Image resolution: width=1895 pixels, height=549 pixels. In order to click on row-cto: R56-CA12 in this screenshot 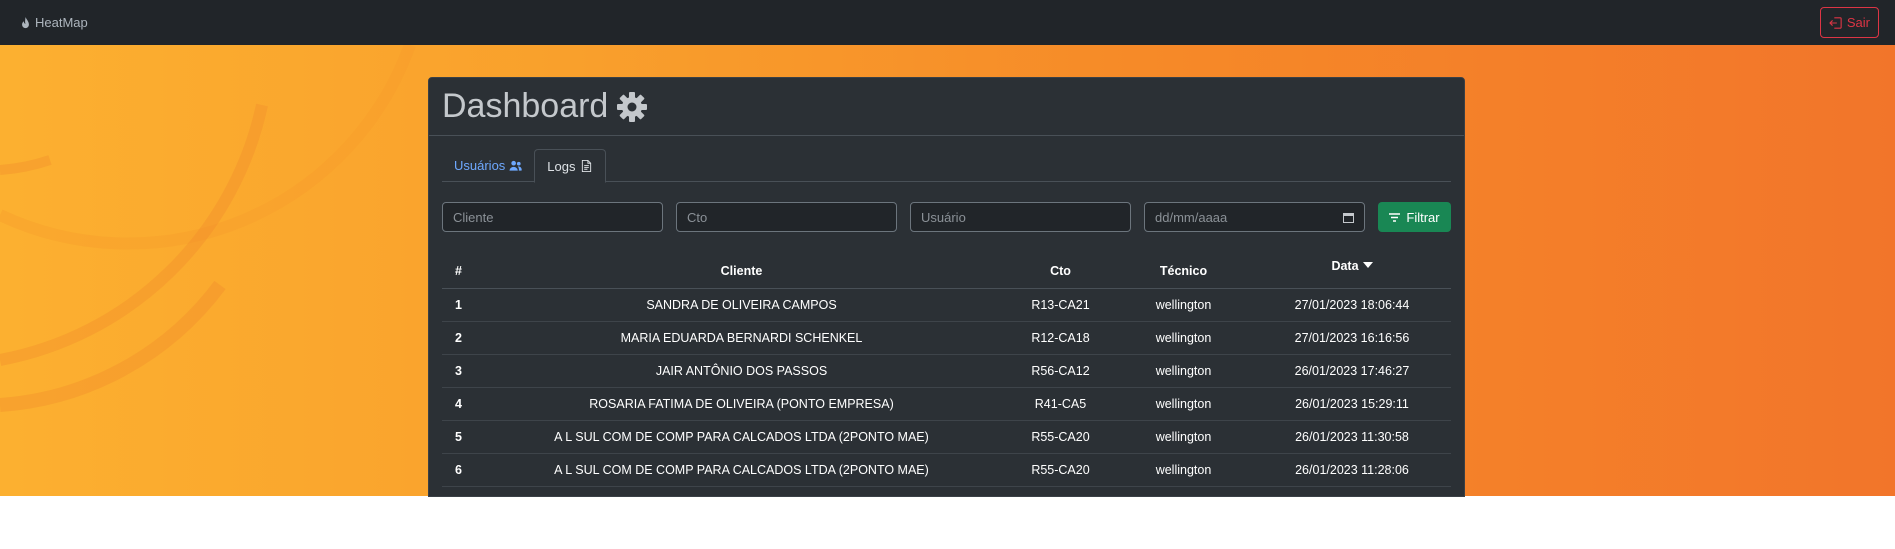, I will do `click(1060, 371)`.